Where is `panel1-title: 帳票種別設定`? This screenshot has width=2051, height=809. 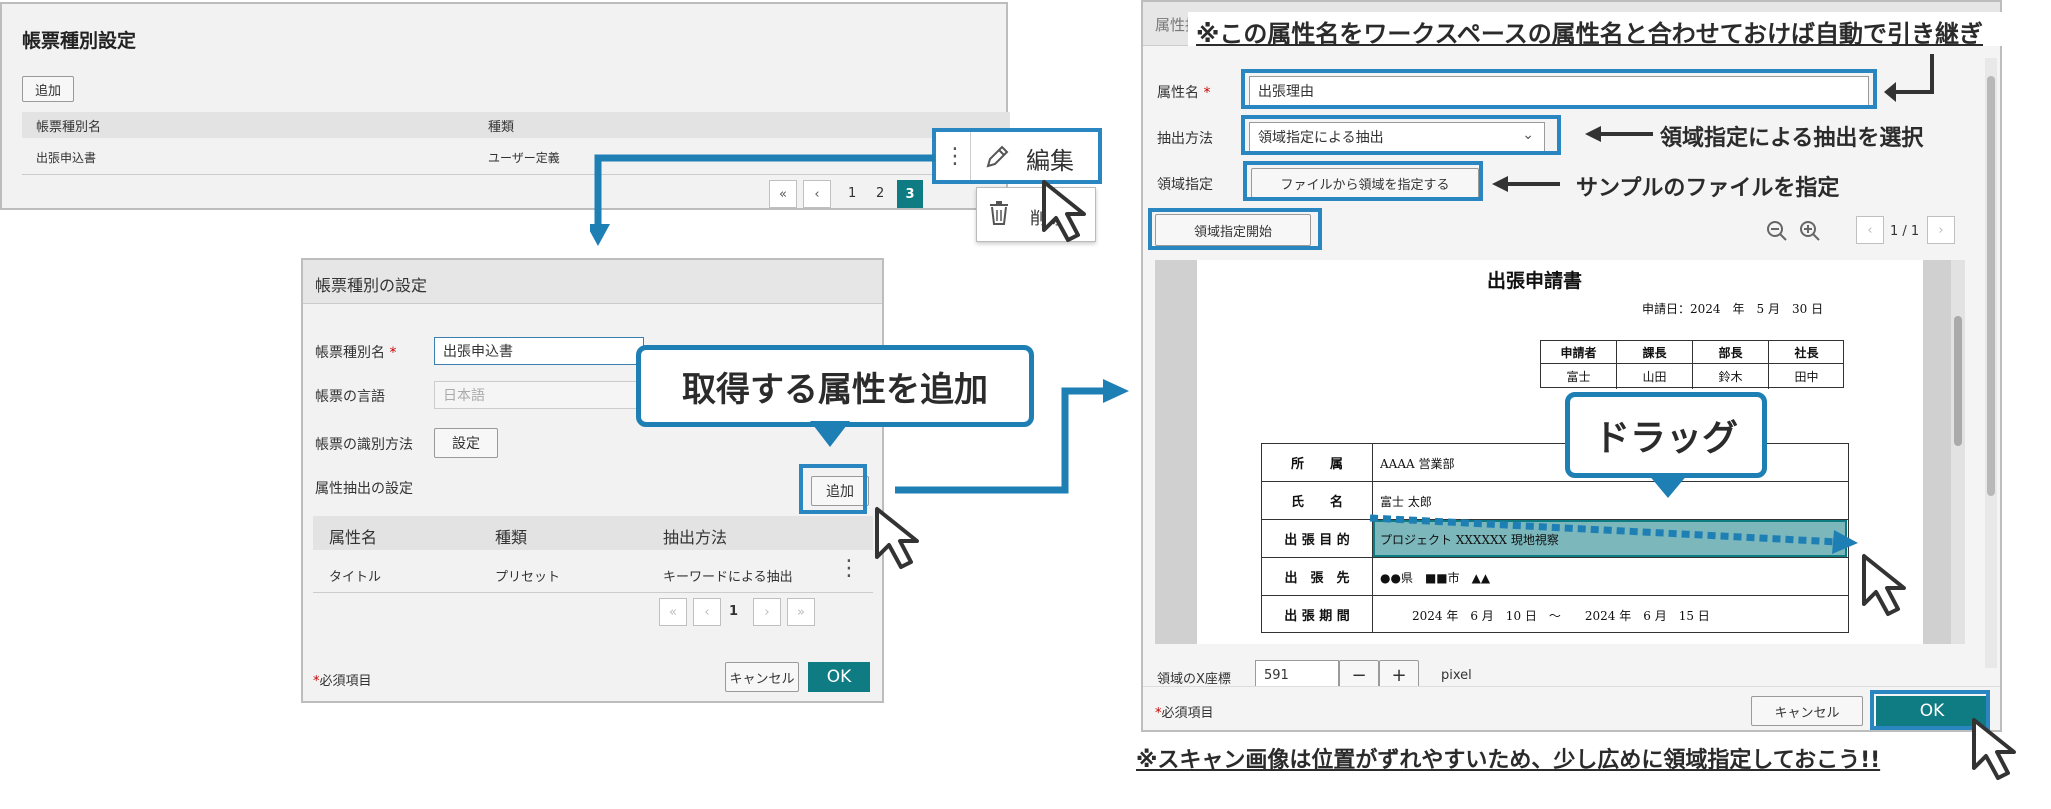 panel1-title: 帳票種別設定 is located at coordinates (79, 41).